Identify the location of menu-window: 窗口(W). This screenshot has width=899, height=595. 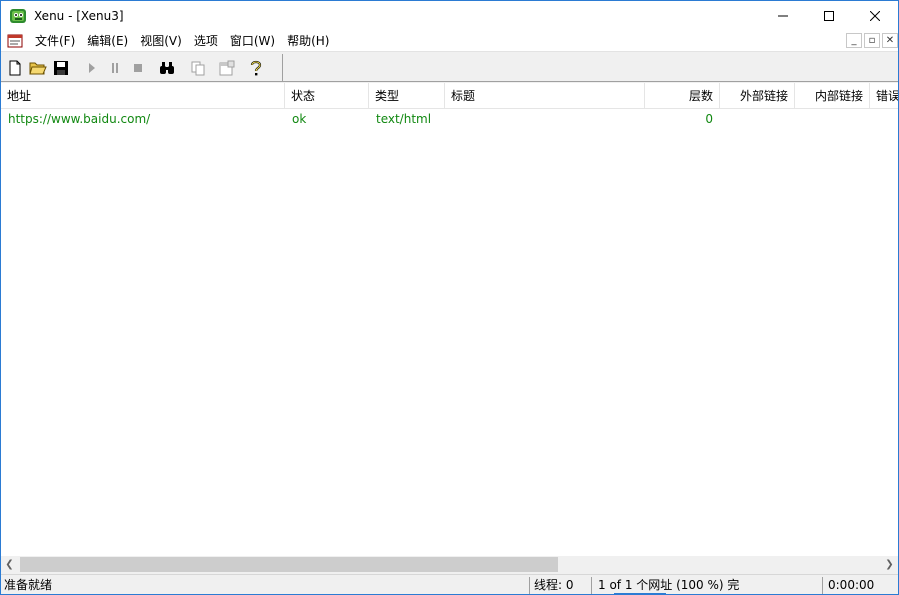
(252, 41).